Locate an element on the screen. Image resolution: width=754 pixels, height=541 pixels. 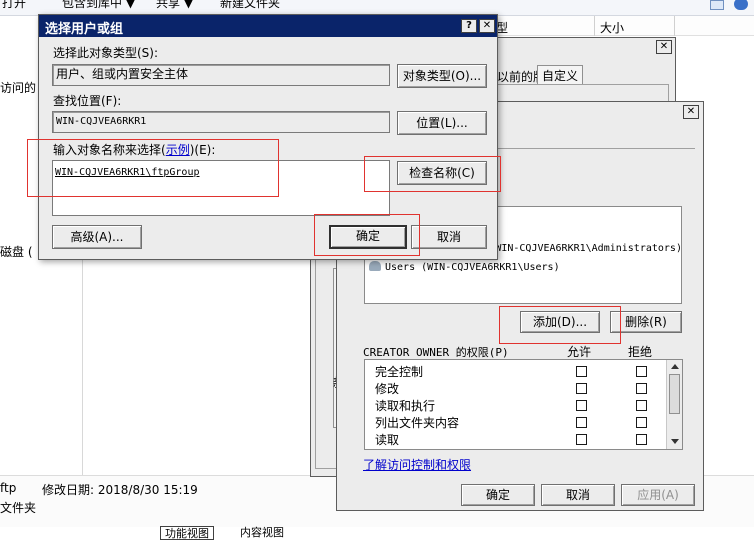
allow-header: 允许 is located at coordinates (579, 352).